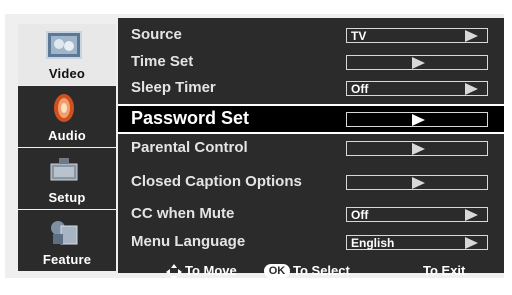 The width and height of the screenshot is (512, 295). What do you see at coordinates (211, 270) in the screenshot?
I see `help-move-text: To Move` at bounding box center [211, 270].